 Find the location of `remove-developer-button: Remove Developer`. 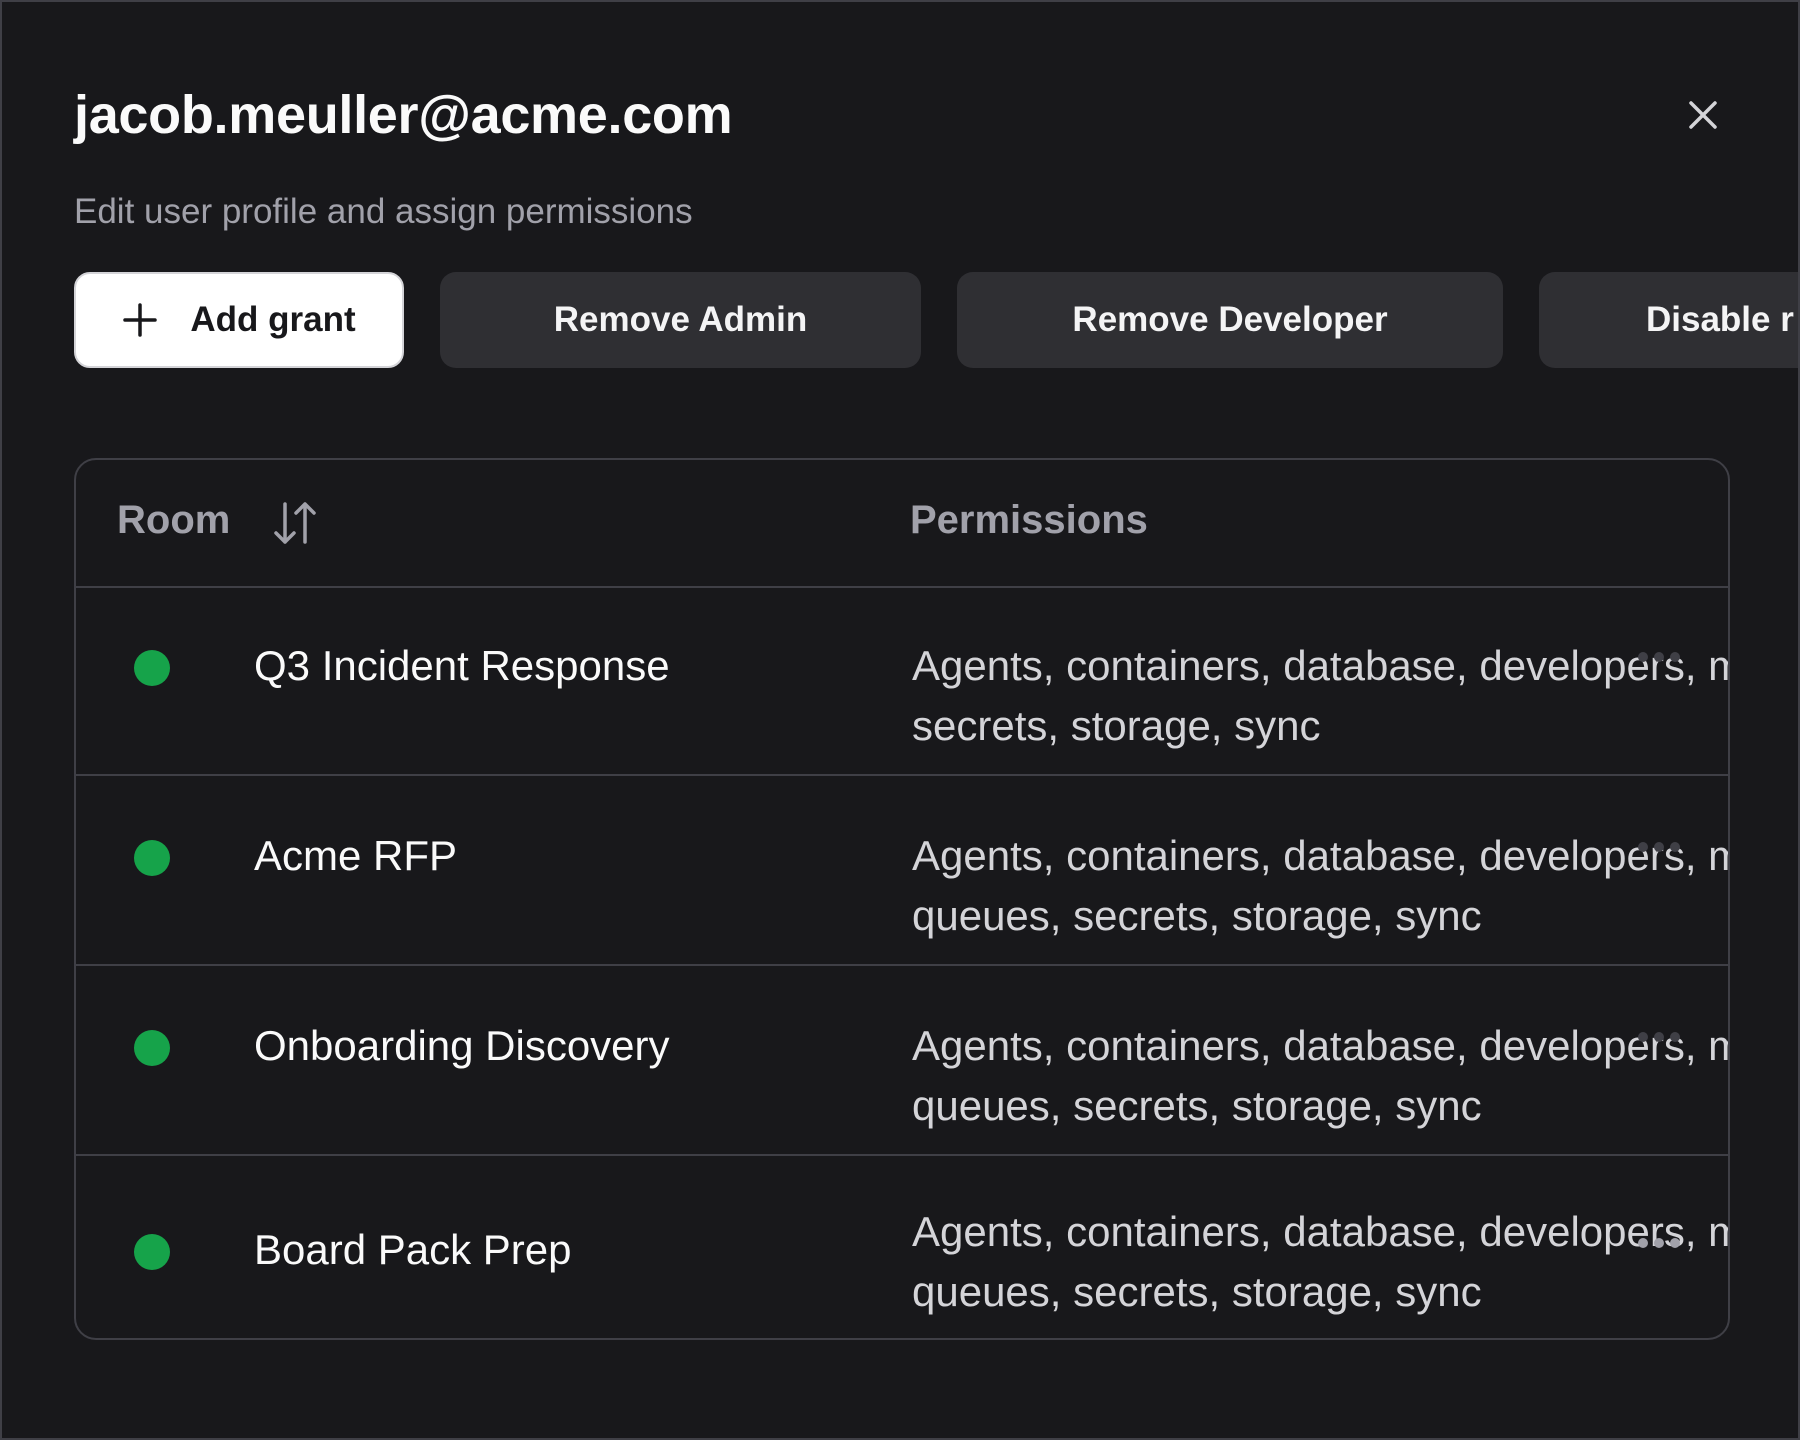

remove-developer-button: Remove Developer is located at coordinates (1230, 320).